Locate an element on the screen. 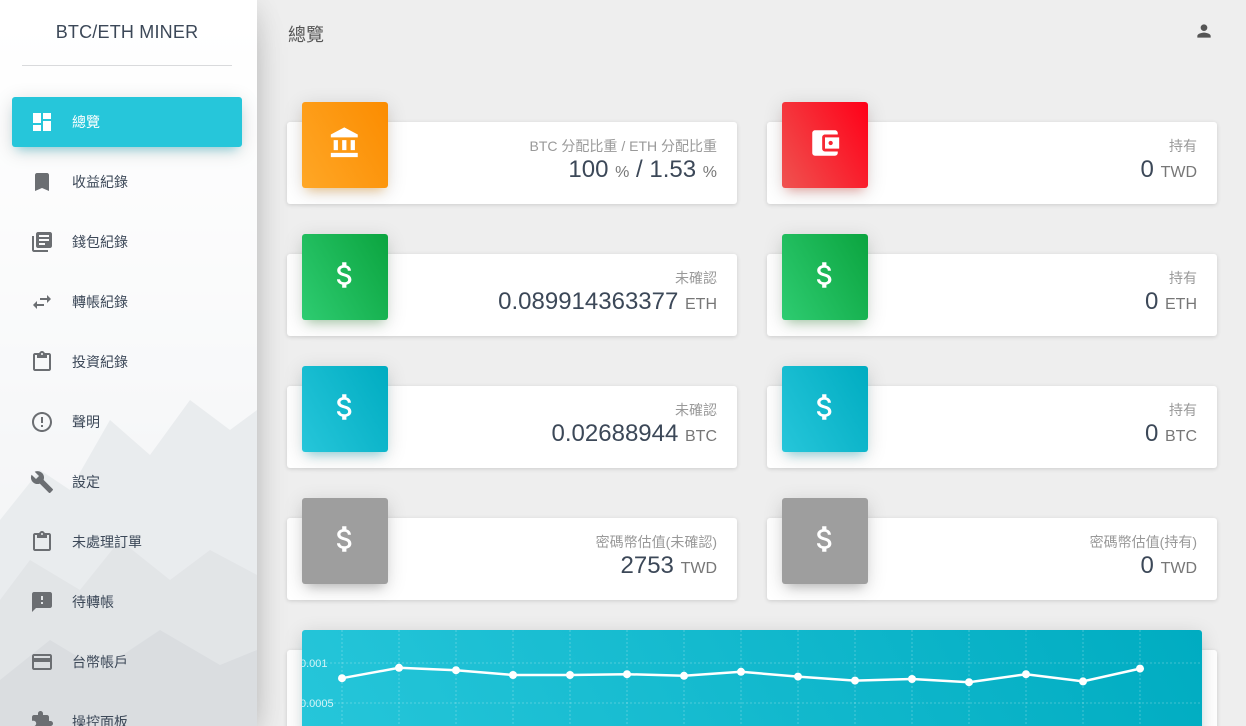  card-value: 0 BTC is located at coordinates (1170, 433).